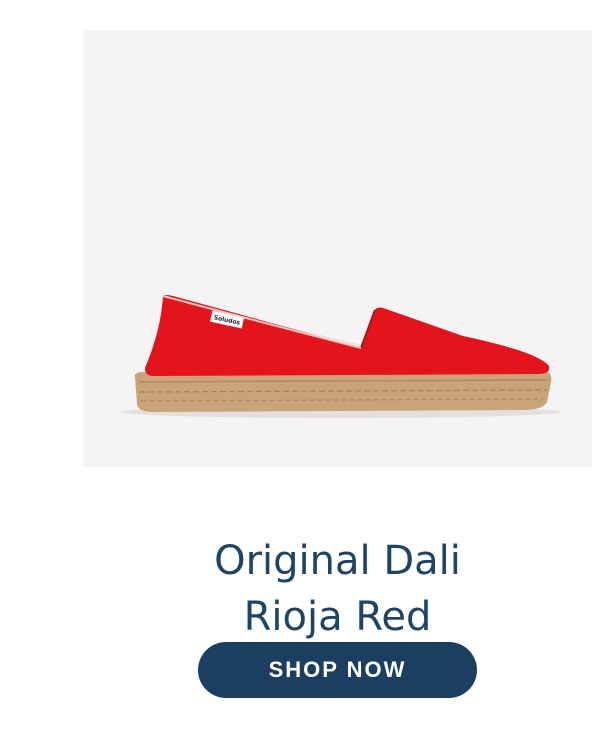  What do you see at coordinates (341, 356) in the screenshot?
I see `espadrille-shoe-illustration: Soludos` at bounding box center [341, 356].